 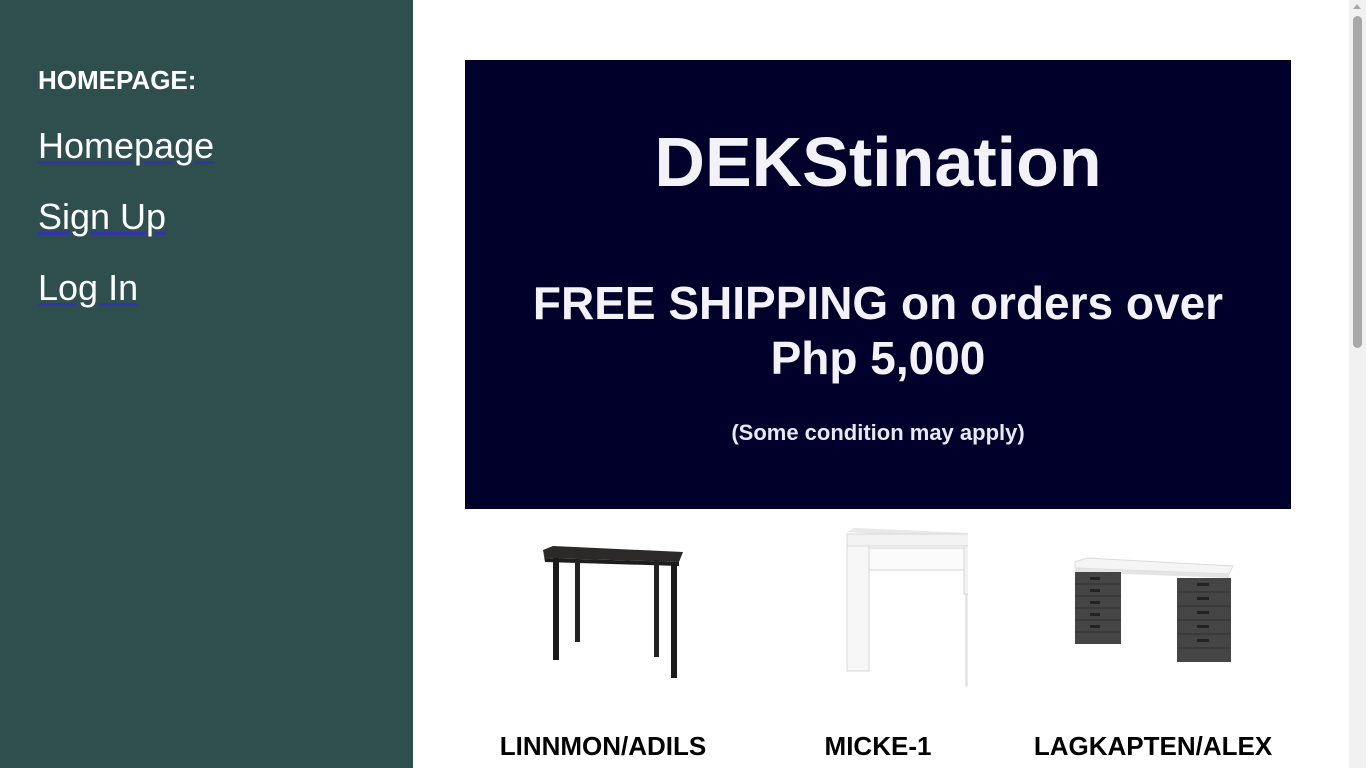 What do you see at coordinates (603, 746) in the screenshot?
I see `product-name: LINNMON/ADILS` at bounding box center [603, 746].